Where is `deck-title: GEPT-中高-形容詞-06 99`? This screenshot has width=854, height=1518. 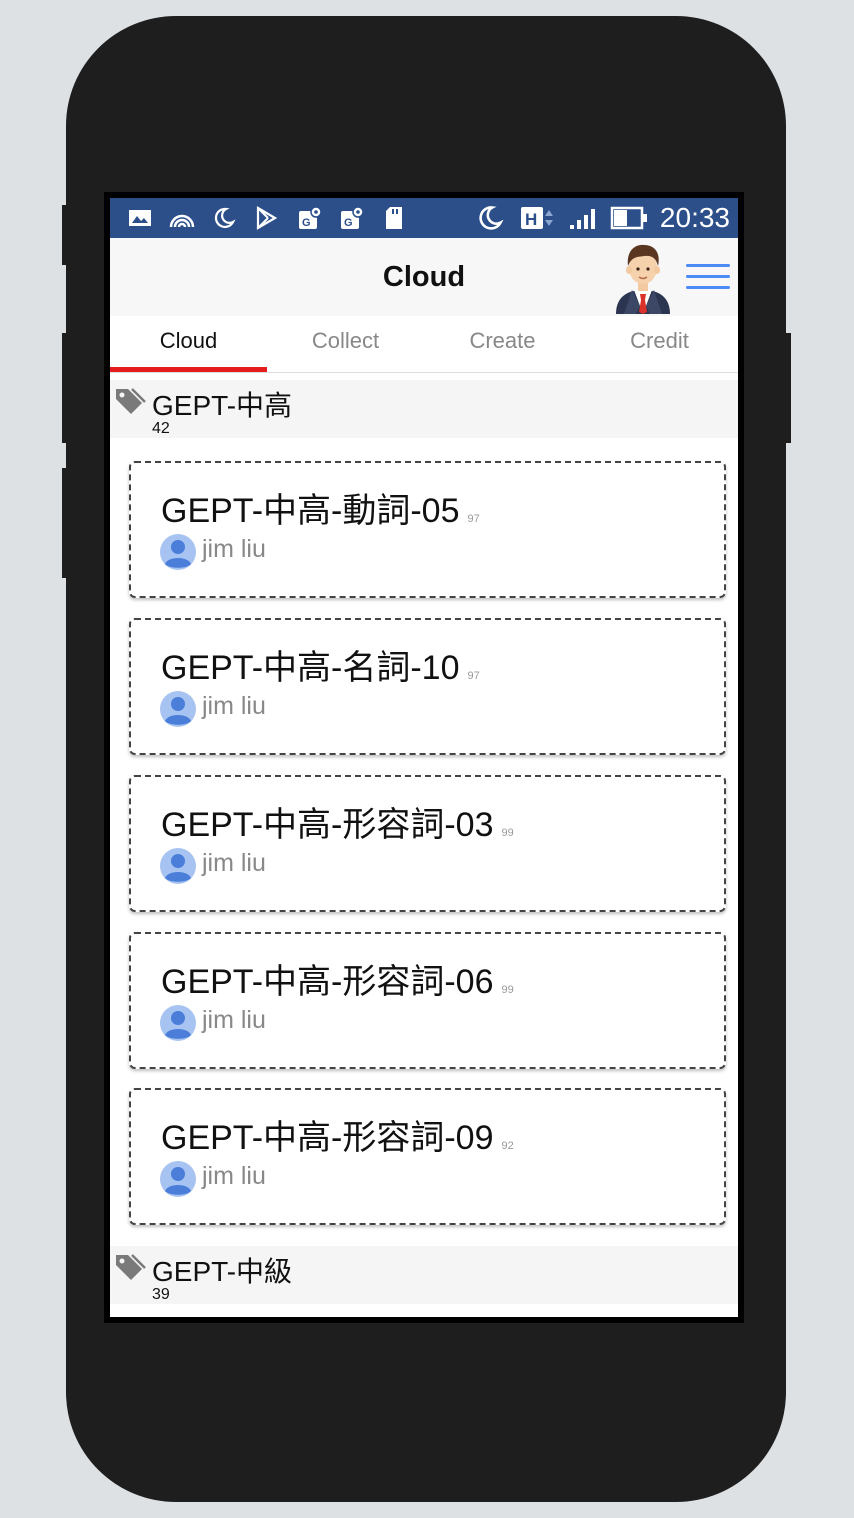
deck-title: GEPT-中高-形容詞-06 99 is located at coordinates (337, 982).